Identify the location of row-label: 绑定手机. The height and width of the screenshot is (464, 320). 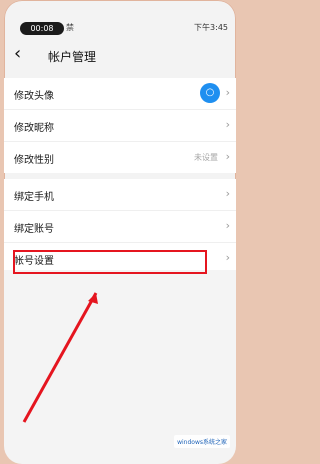
(34, 197).